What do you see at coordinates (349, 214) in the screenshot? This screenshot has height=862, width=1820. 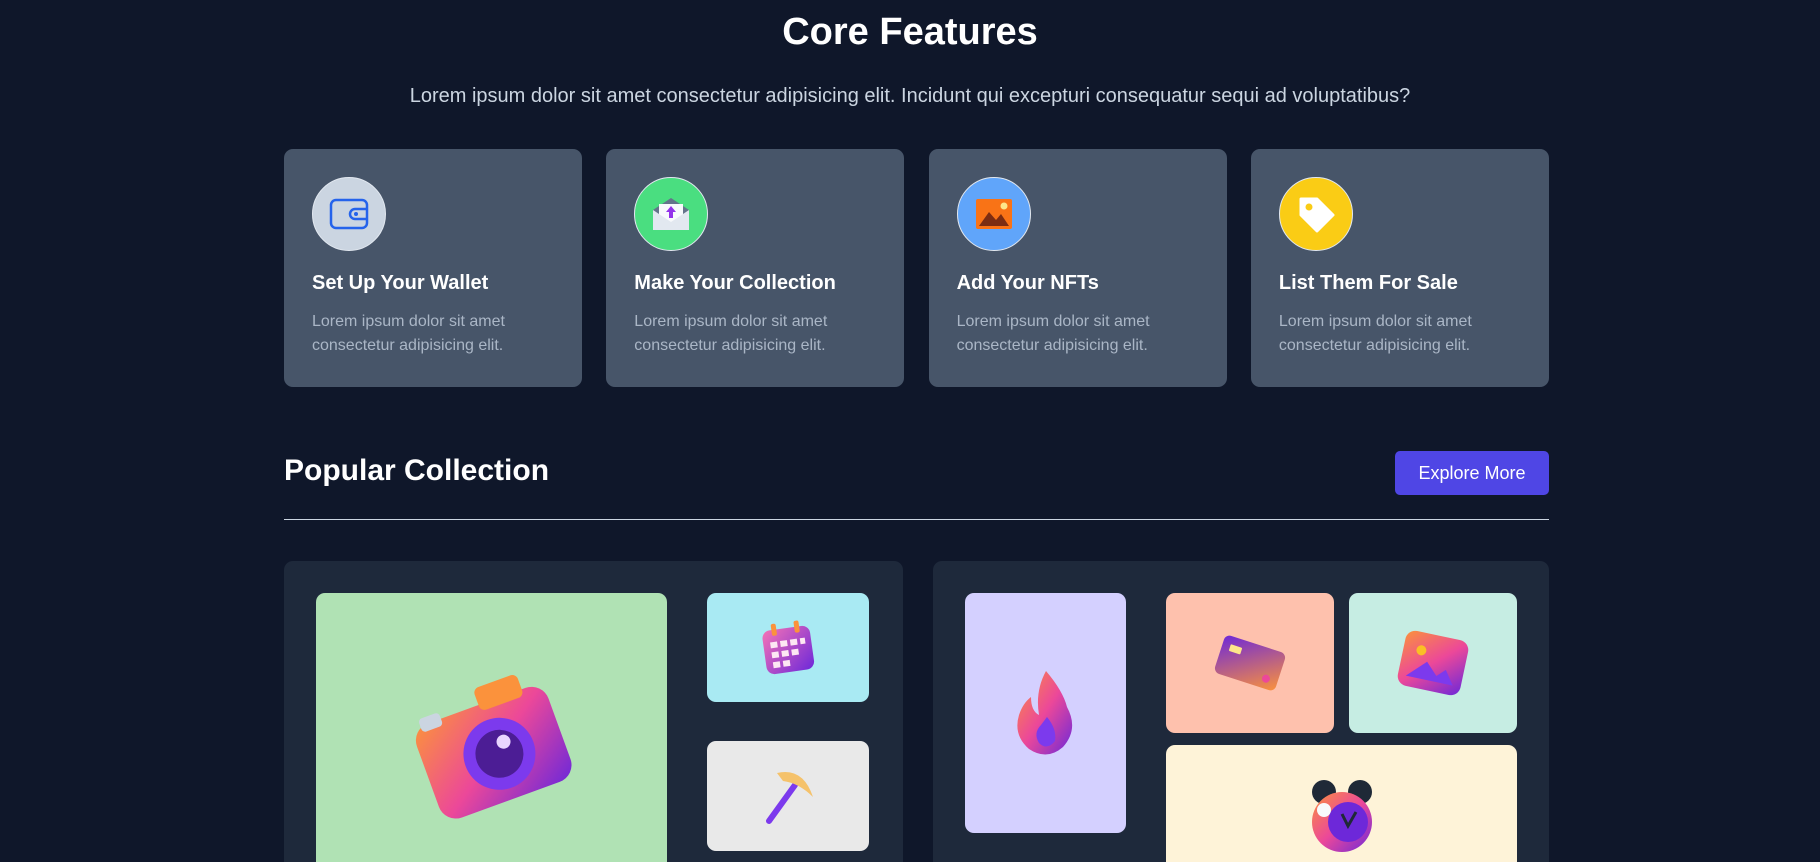 I see `wallet-icon` at bounding box center [349, 214].